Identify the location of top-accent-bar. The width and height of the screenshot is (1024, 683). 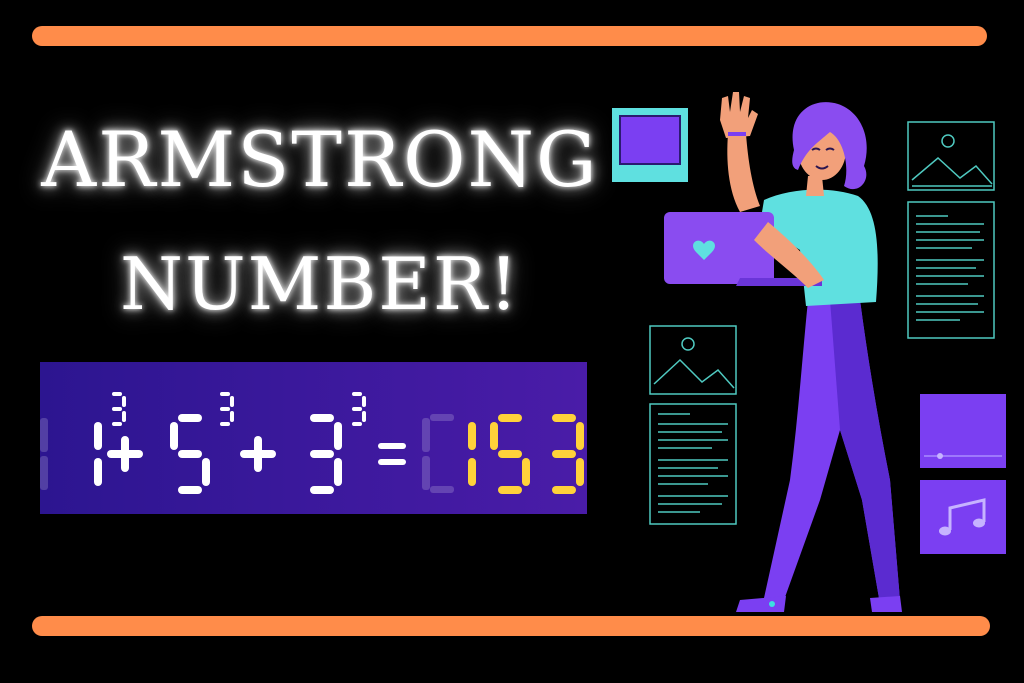
(509, 36).